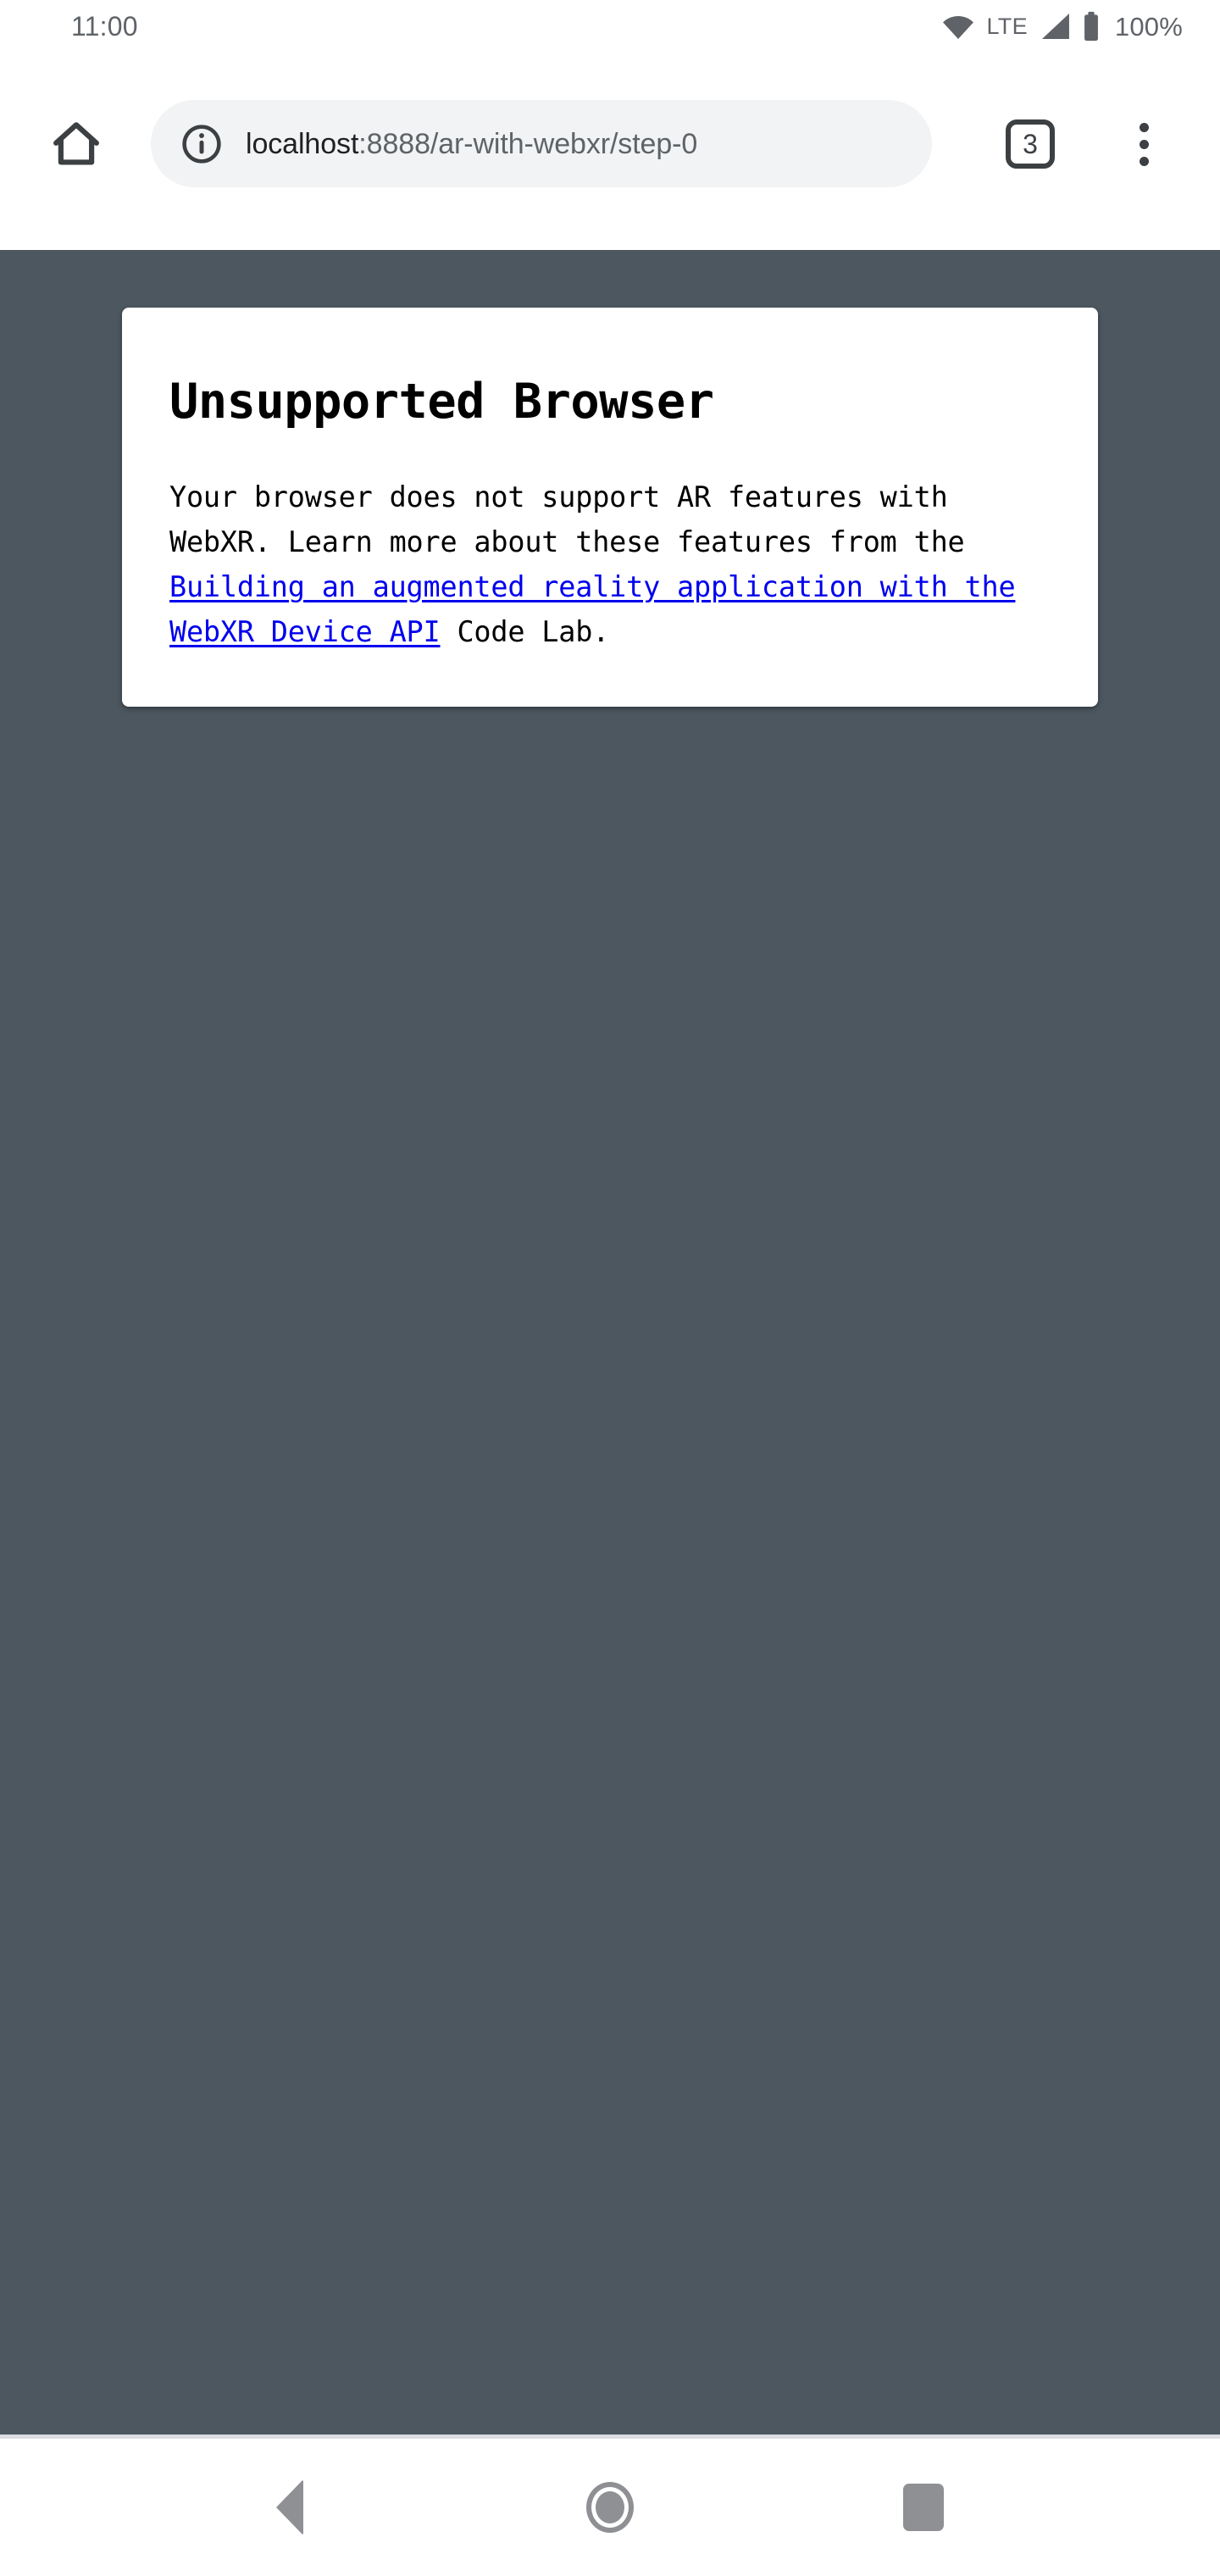  I want to click on browser-menu-button, so click(1144, 144).